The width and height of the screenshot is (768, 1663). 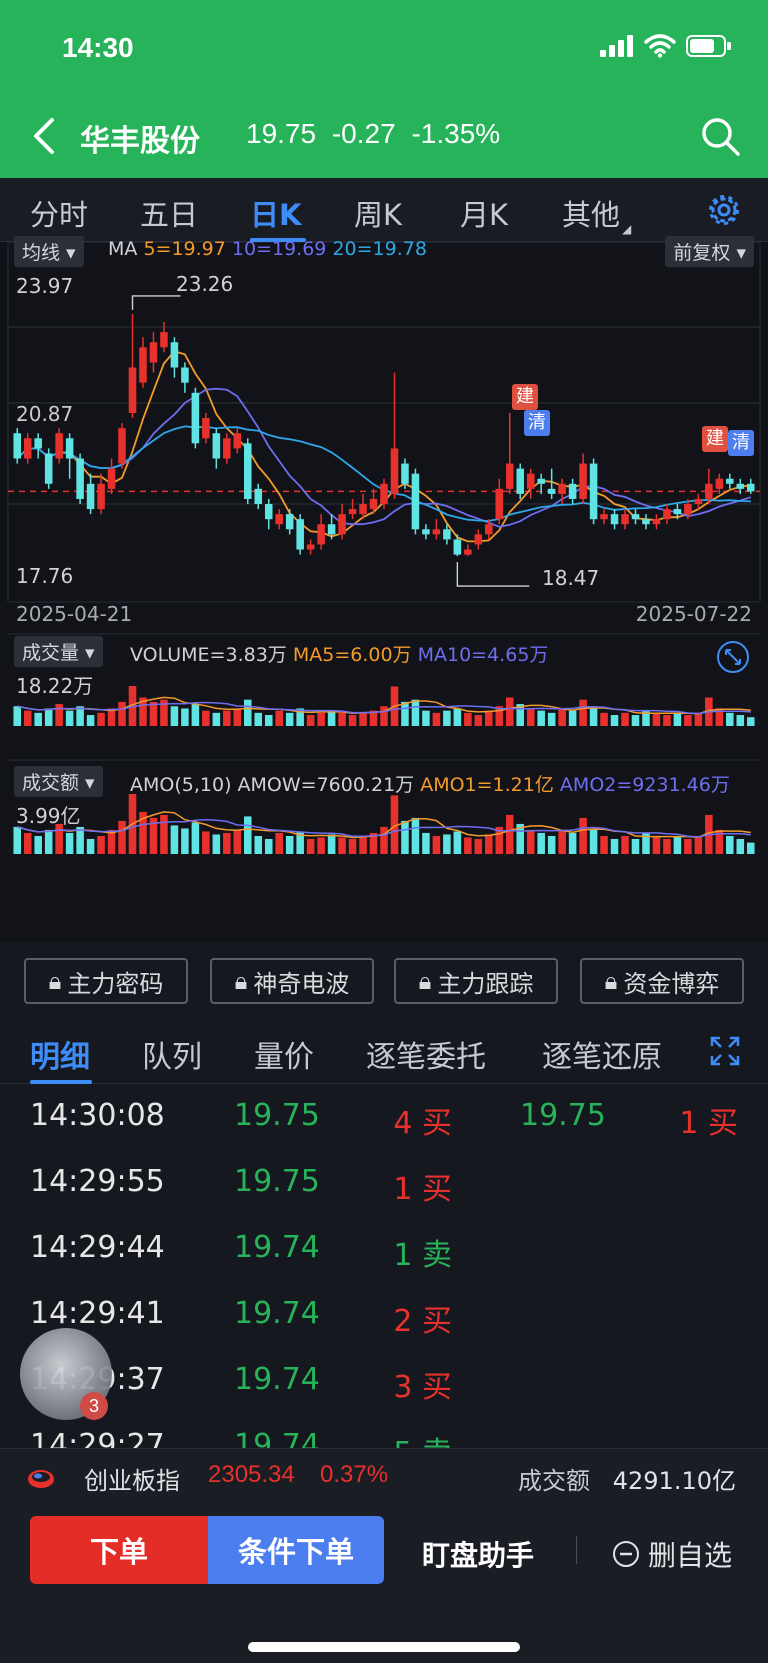 What do you see at coordinates (181, 785) in the screenshot?
I see `amount-value: AMO(5,10)` at bounding box center [181, 785].